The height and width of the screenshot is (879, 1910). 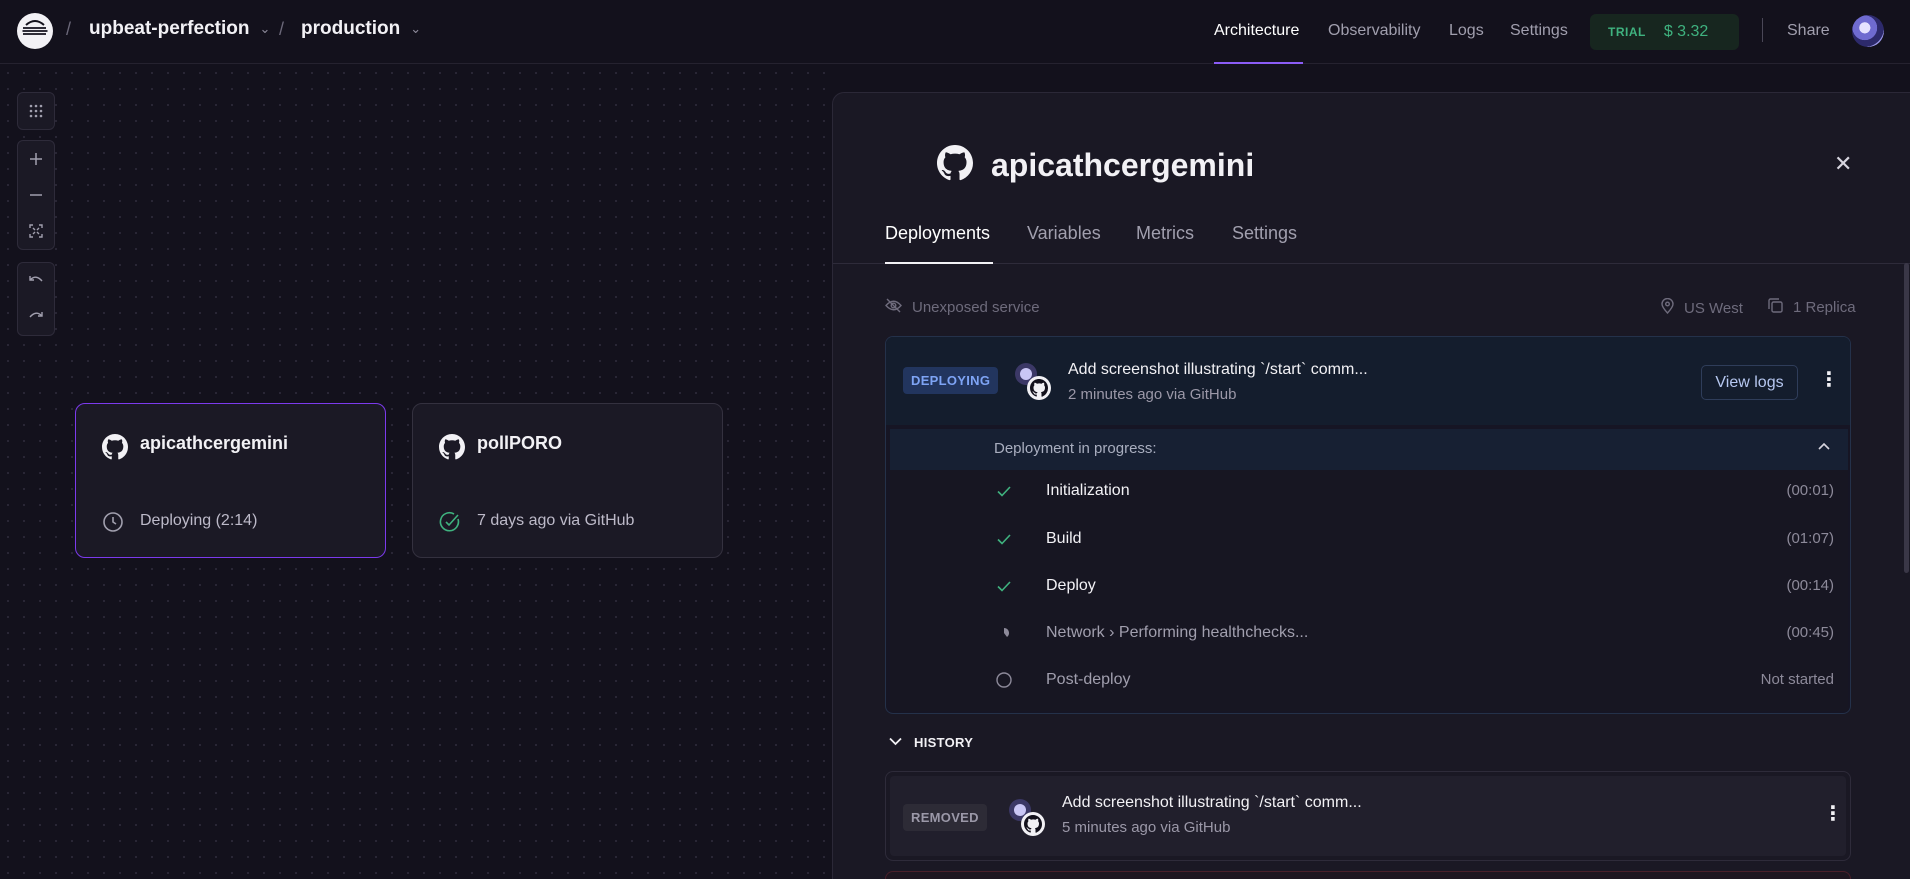 I want to click on zoom-out-icon, so click(x=36, y=195).